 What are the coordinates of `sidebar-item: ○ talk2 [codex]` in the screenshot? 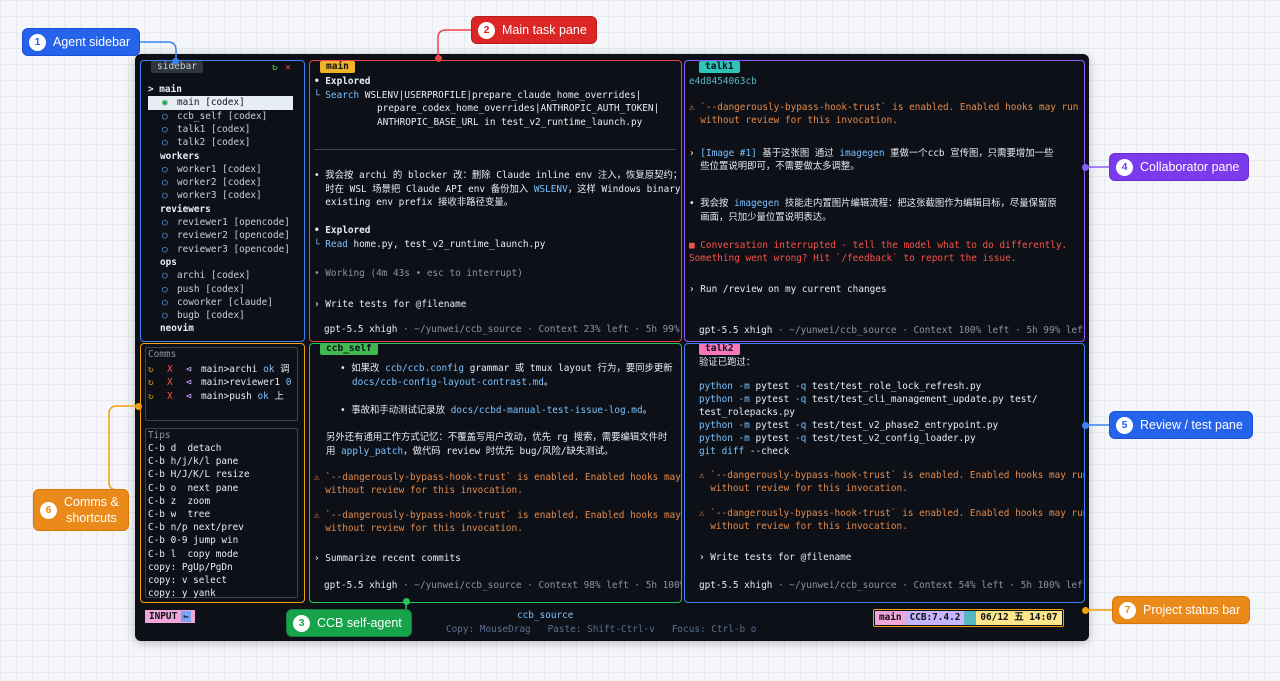 It's located at (220, 142).